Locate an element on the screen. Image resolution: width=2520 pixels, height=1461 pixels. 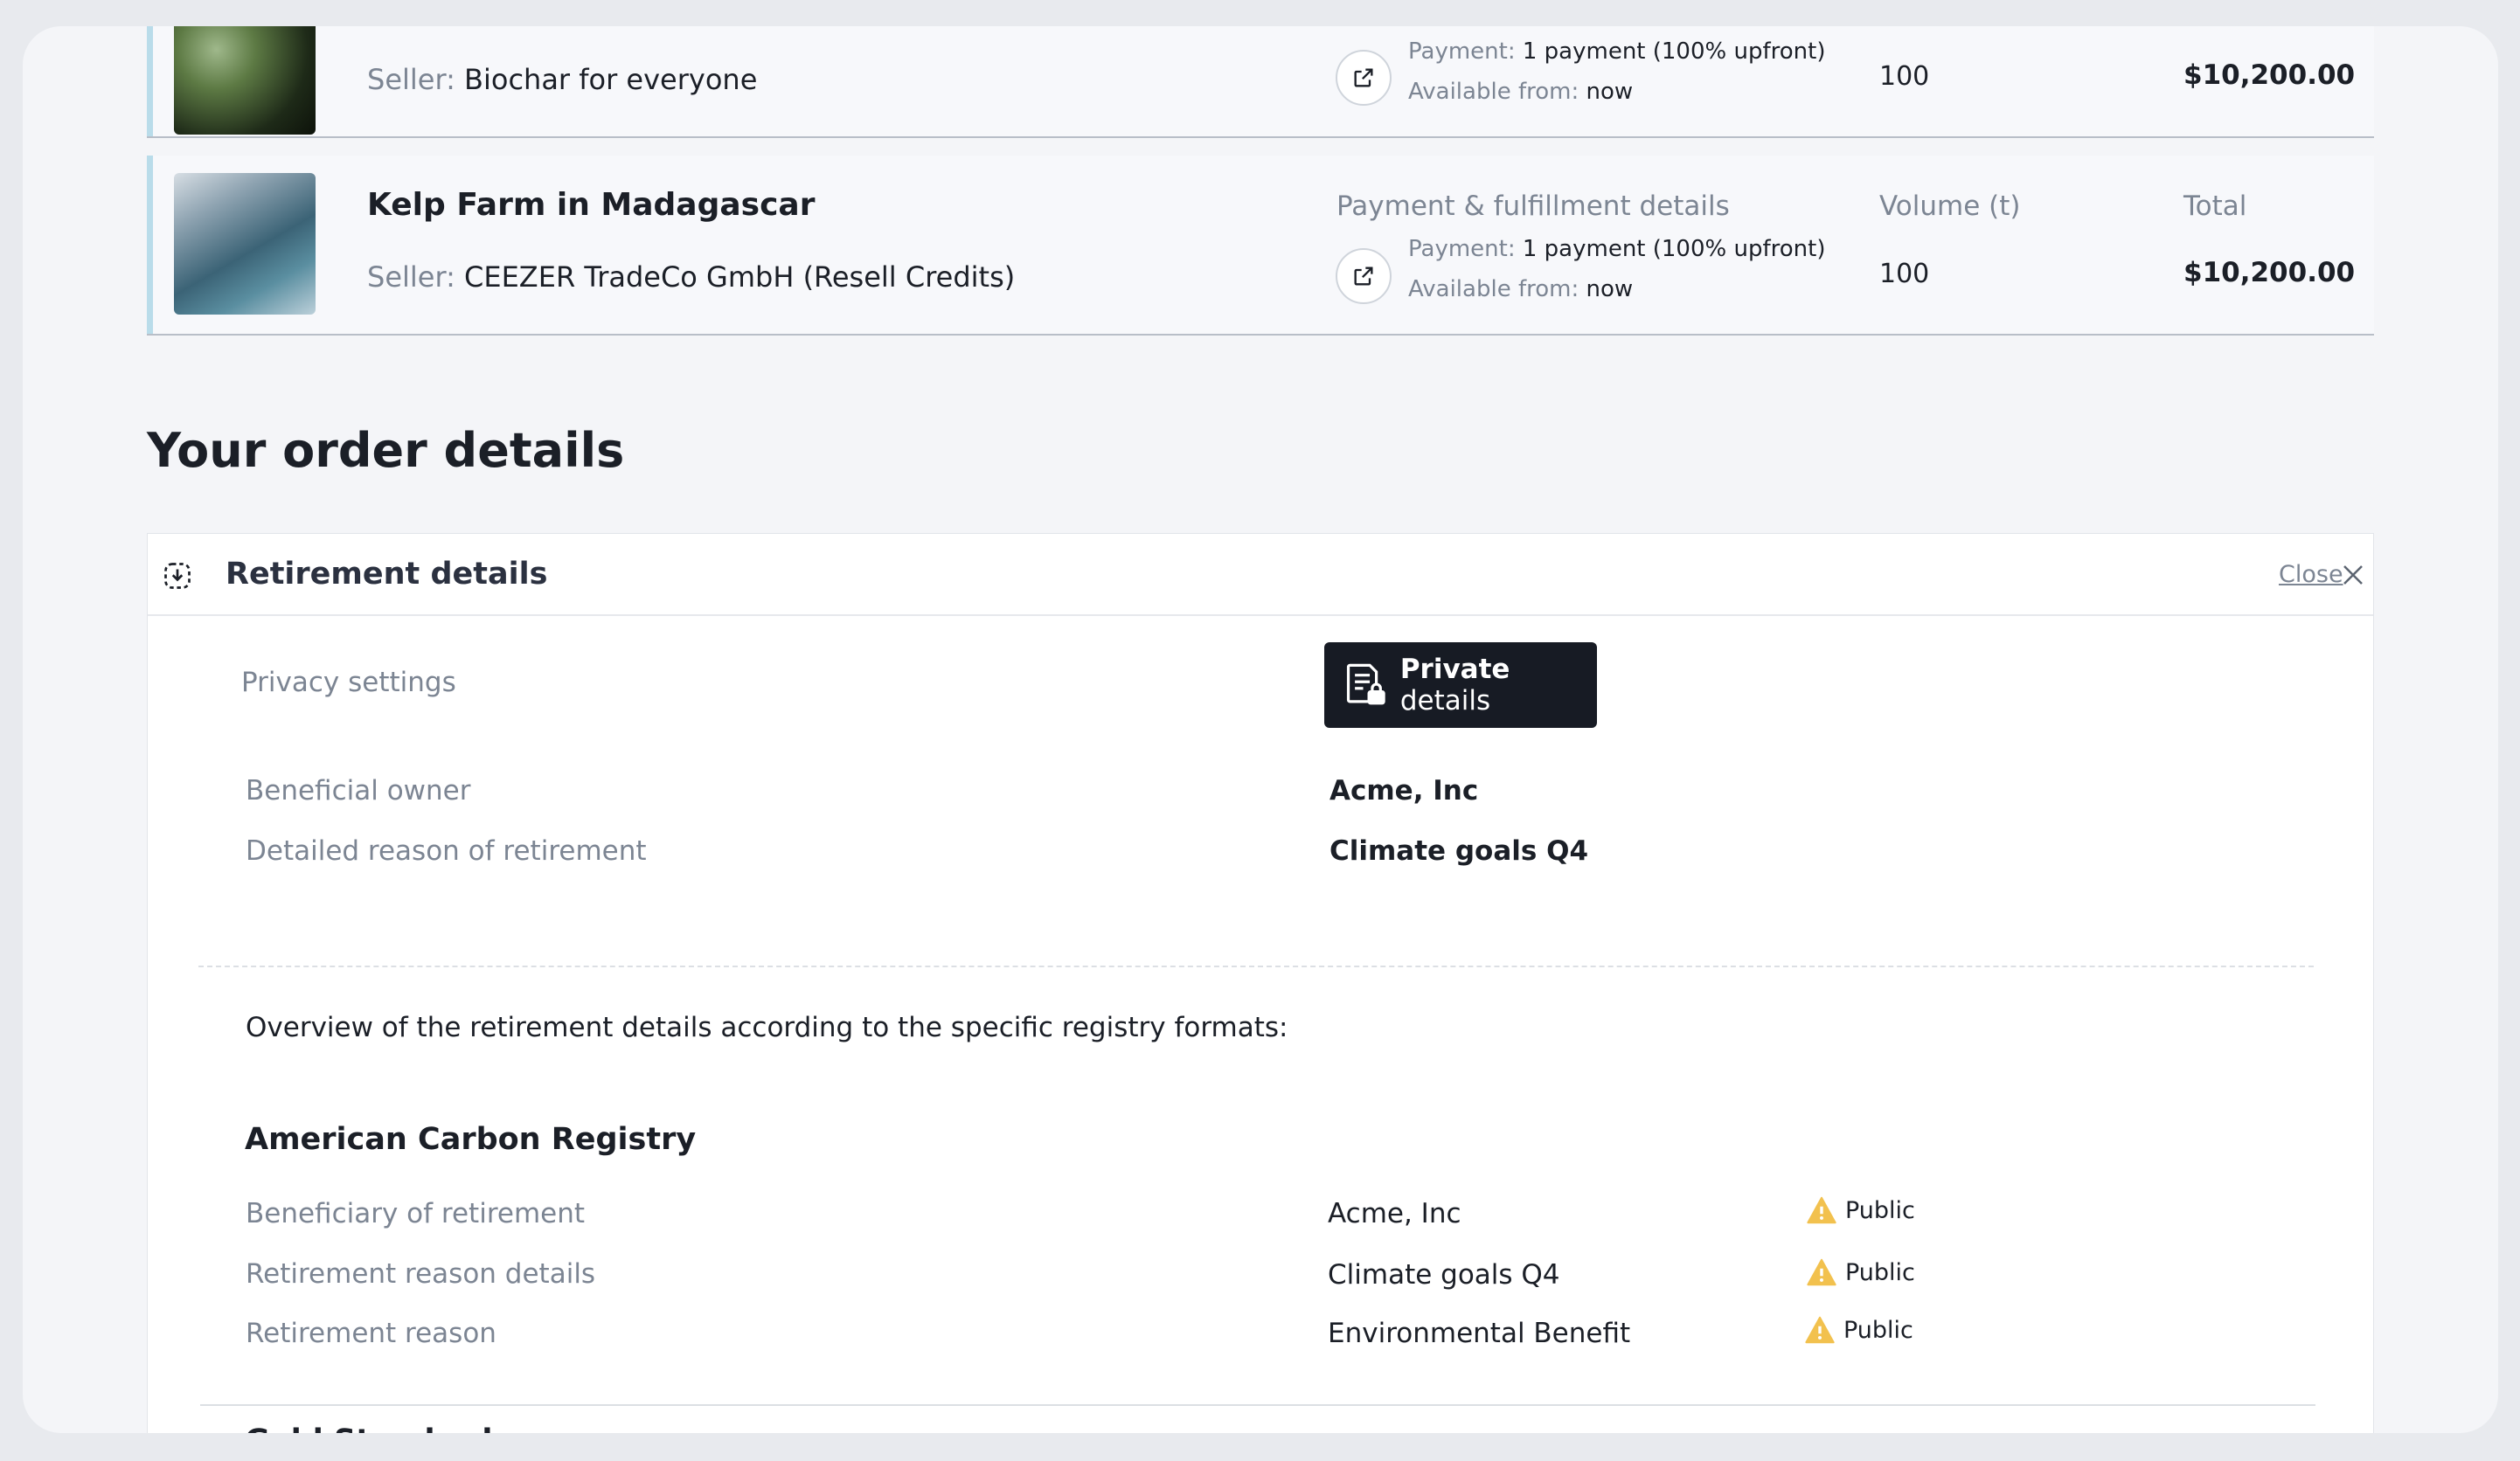
close-link: Close is located at coordinates (2311, 574).